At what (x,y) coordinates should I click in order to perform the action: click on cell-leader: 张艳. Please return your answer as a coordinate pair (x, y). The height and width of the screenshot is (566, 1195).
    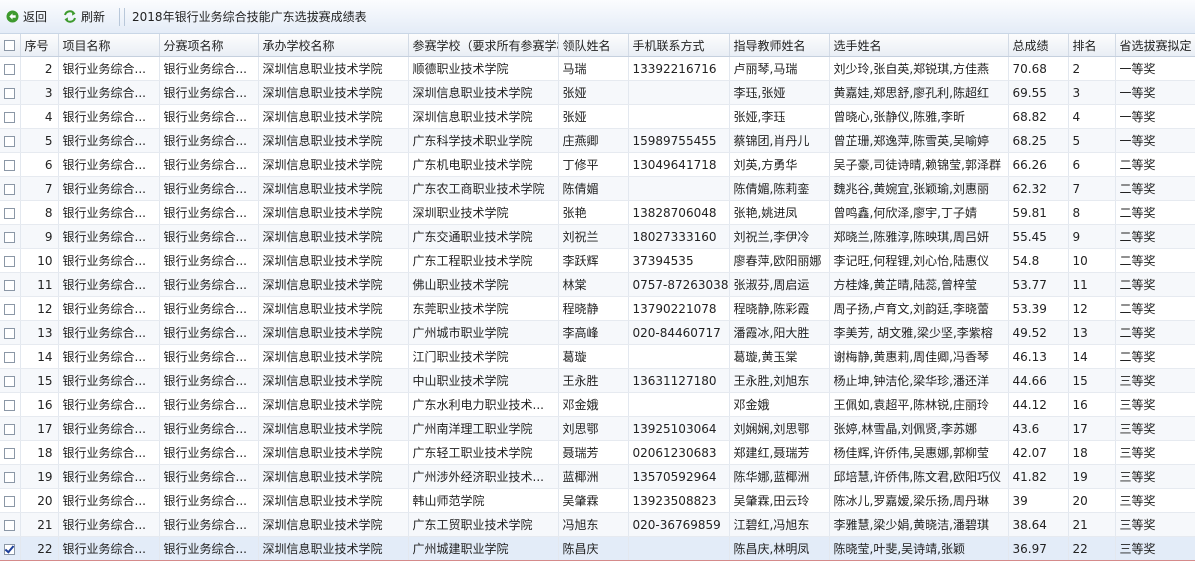
    Looking at the image, I should click on (593, 212).